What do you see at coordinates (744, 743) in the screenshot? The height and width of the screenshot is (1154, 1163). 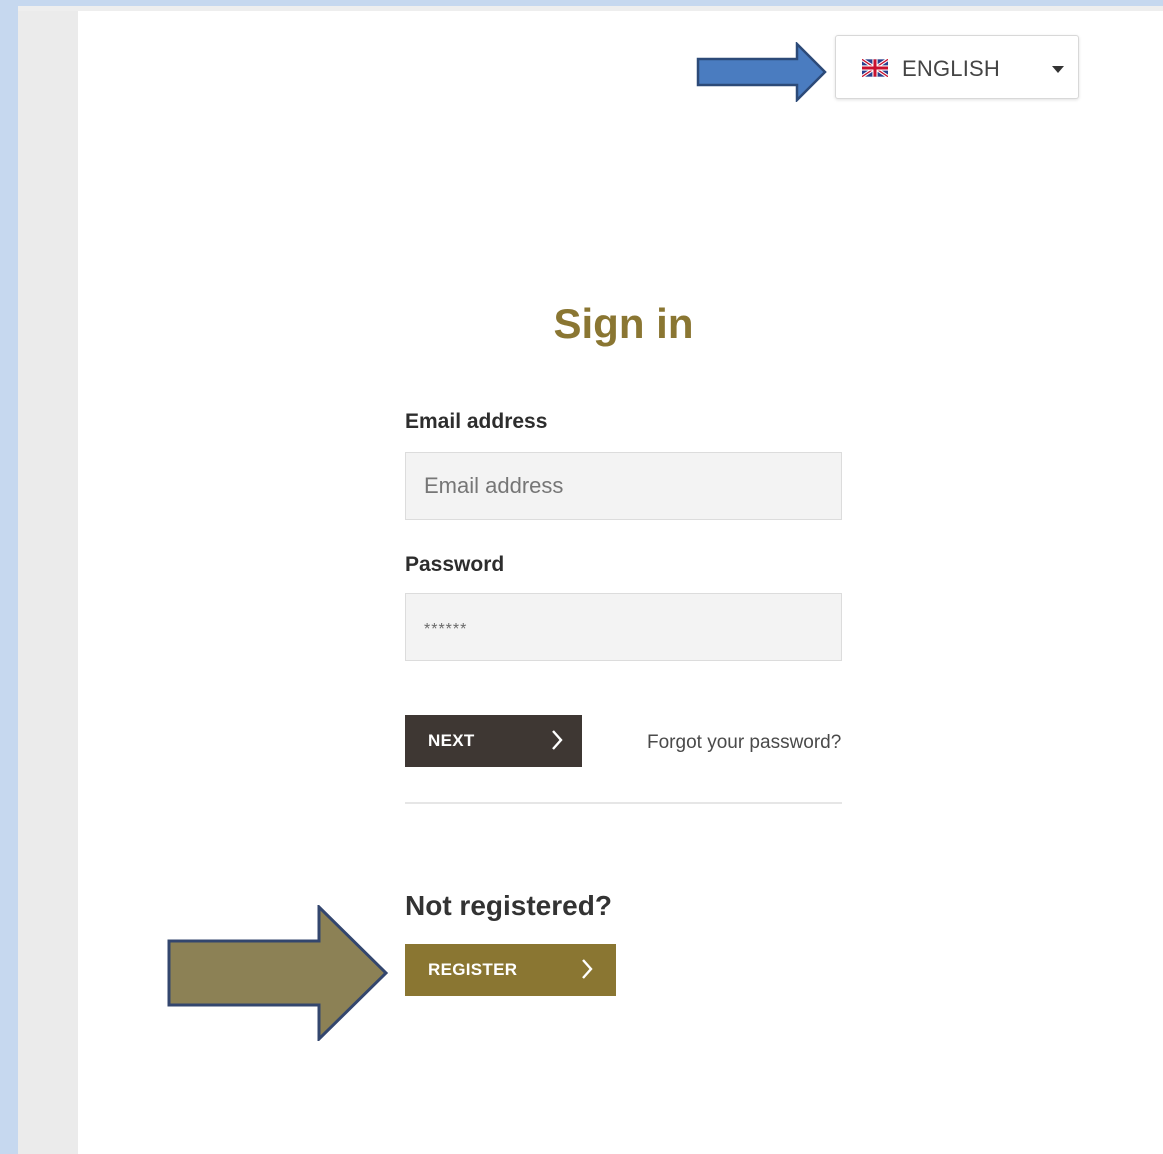 I see `forgot-password-link: Forgot your password?` at bounding box center [744, 743].